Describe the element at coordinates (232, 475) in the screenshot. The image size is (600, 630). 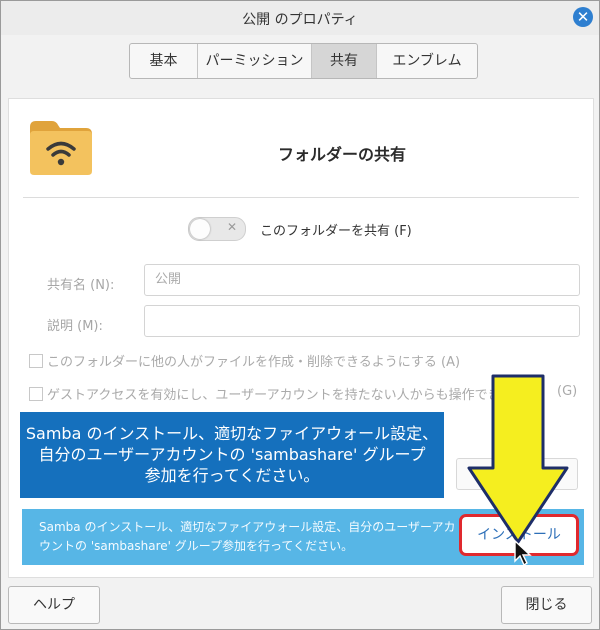
I see `annotation-line: 参加を行ってください。` at that location.